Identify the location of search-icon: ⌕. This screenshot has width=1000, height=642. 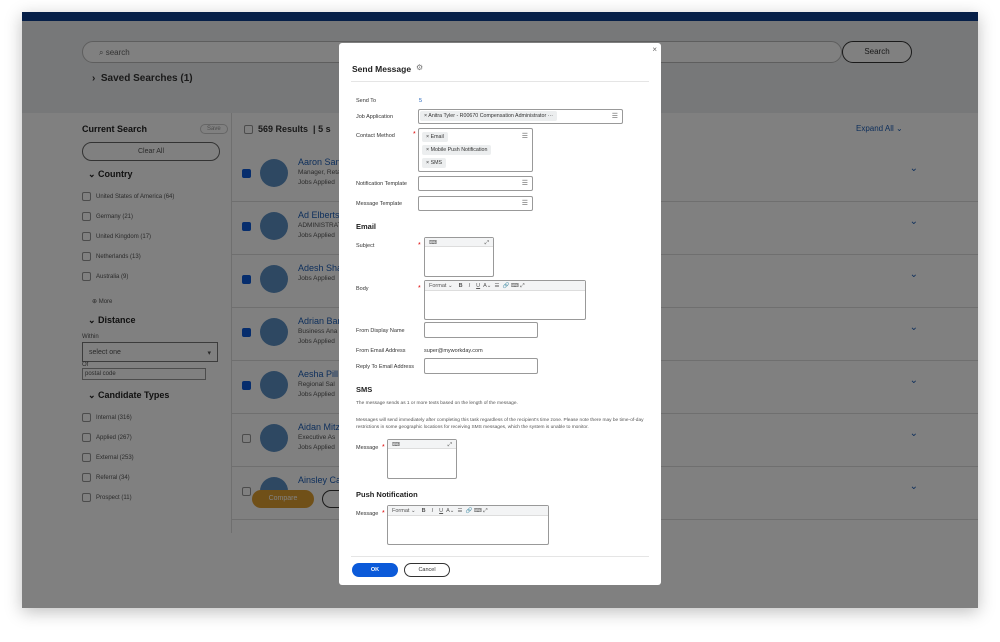
(102, 52).